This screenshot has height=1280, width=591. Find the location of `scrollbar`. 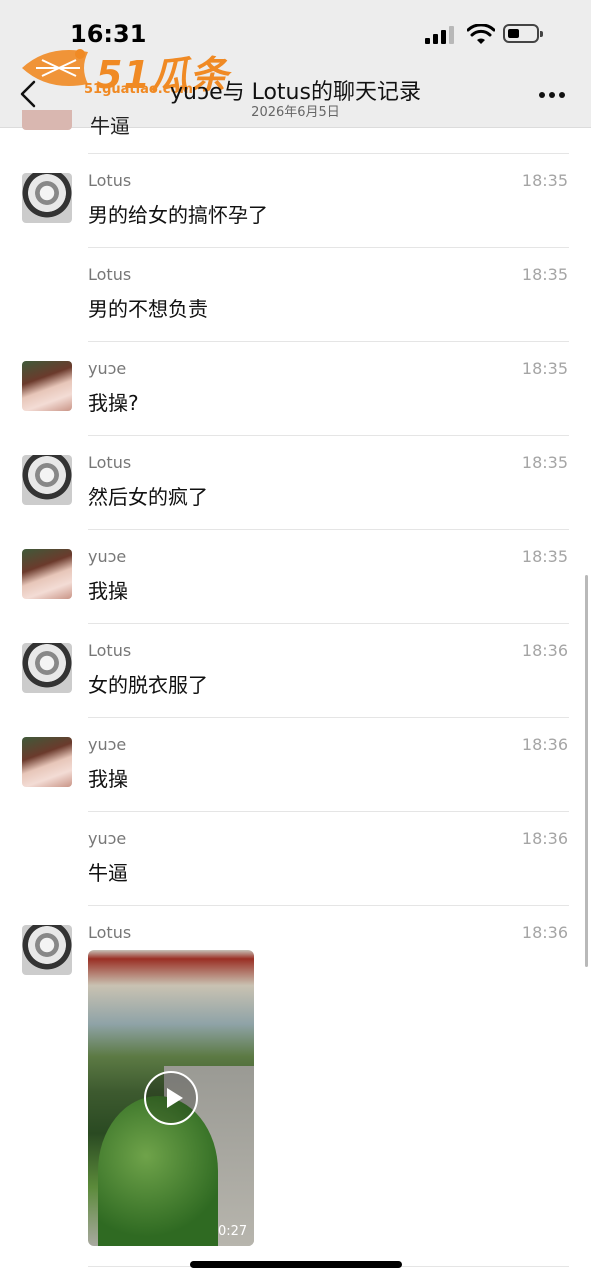

scrollbar is located at coordinates (586, 771).